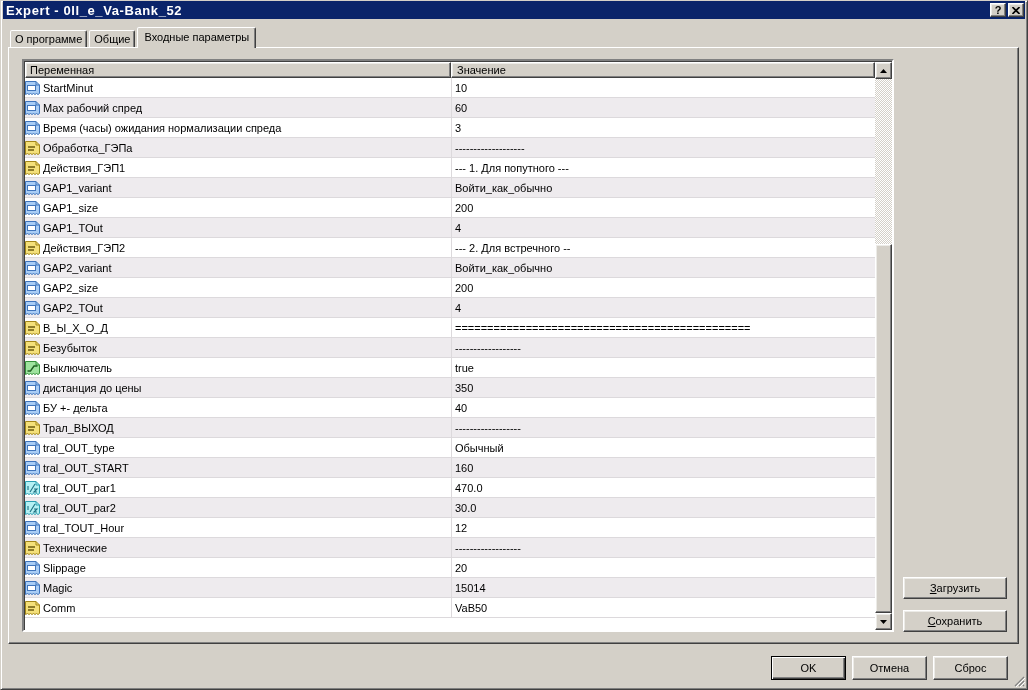  Describe the element at coordinates (84, 527) in the screenshot. I see `parameter-name: tral_TOUT_Hour` at that location.